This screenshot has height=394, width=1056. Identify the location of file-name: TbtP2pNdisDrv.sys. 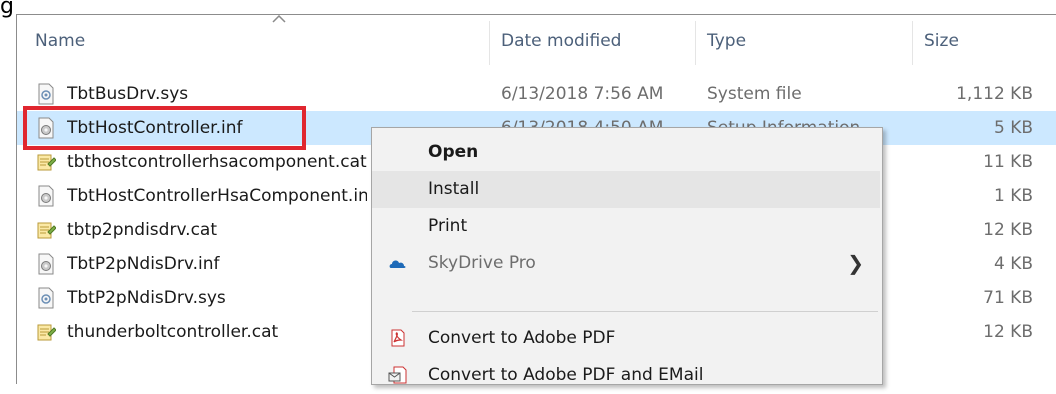
(146, 298).